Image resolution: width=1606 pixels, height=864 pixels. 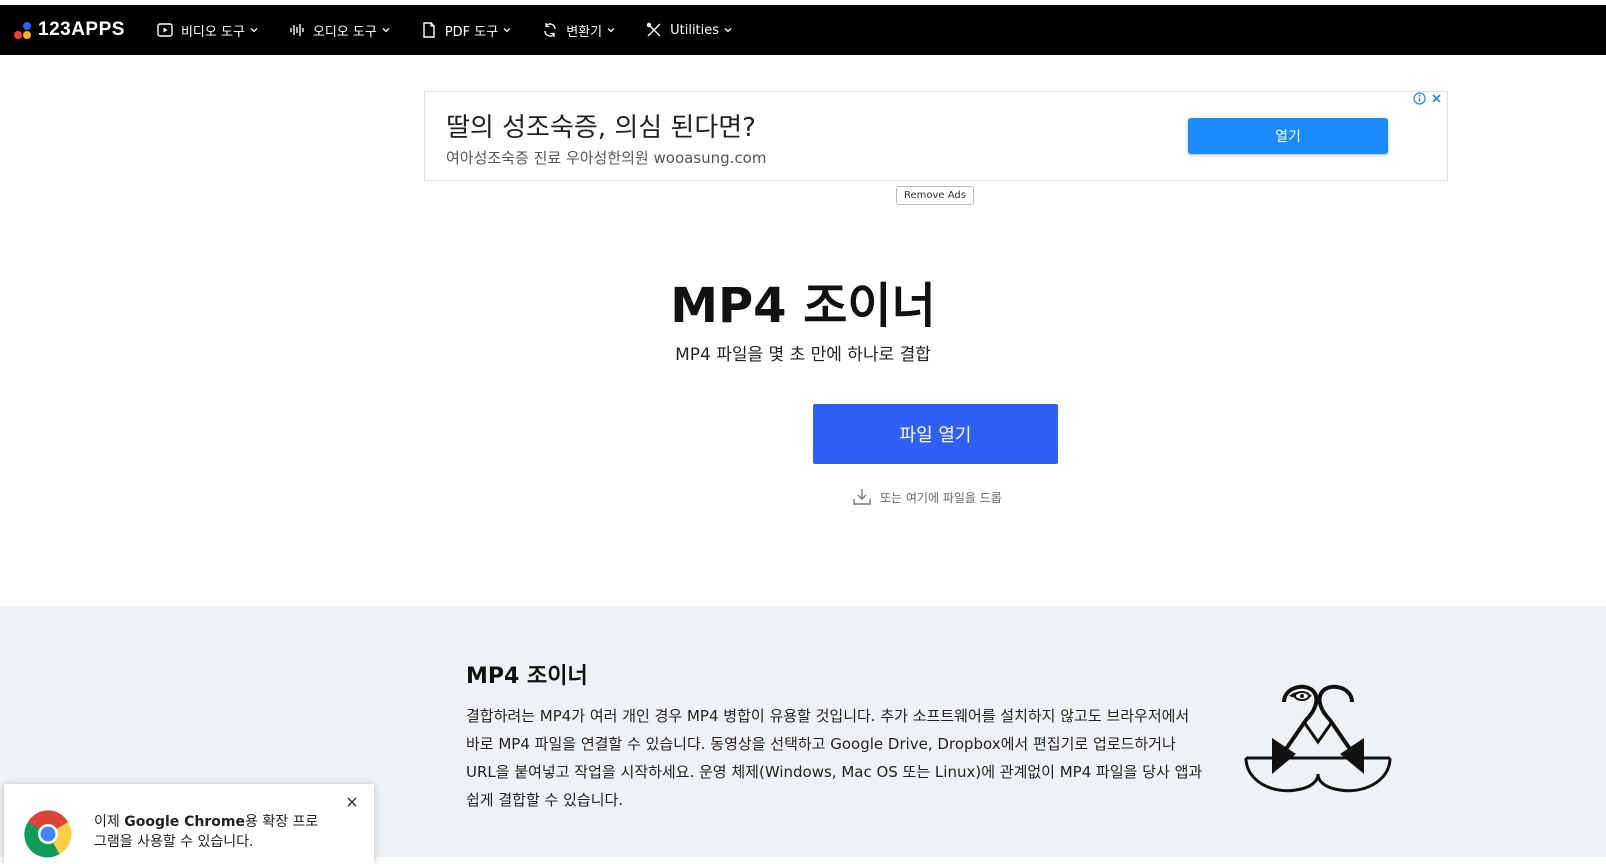 What do you see at coordinates (550, 30) in the screenshot?
I see `convert-icon` at bounding box center [550, 30].